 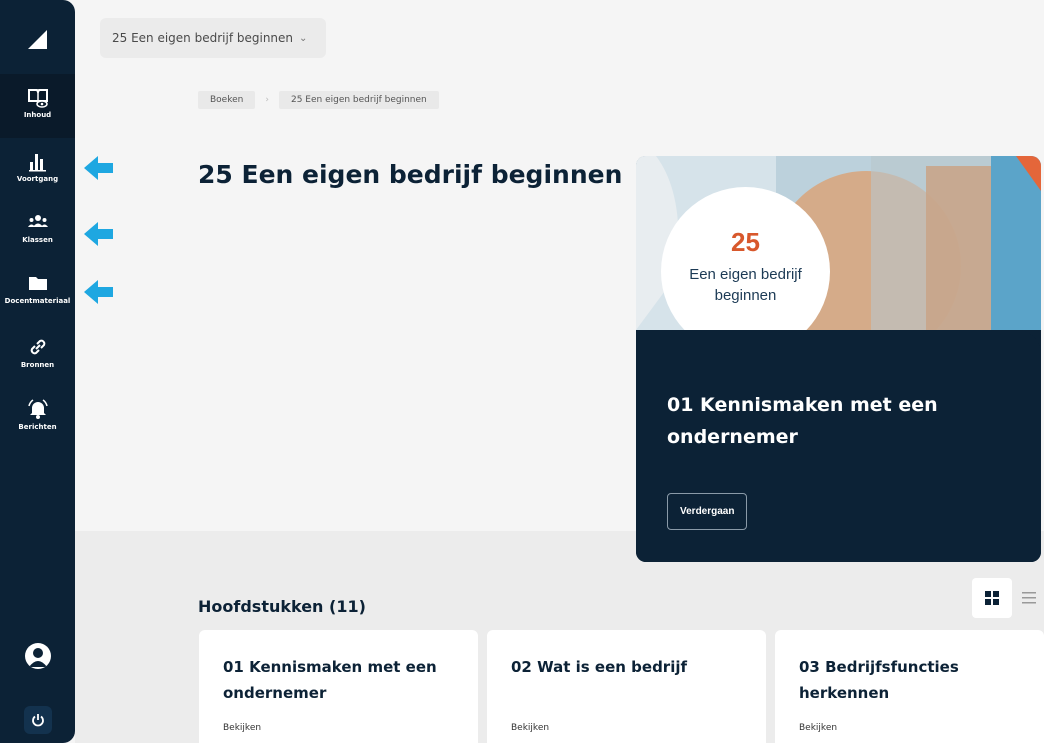 What do you see at coordinates (38, 720) in the screenshot?
I see `power-icon` at bounding box center [38, 720].